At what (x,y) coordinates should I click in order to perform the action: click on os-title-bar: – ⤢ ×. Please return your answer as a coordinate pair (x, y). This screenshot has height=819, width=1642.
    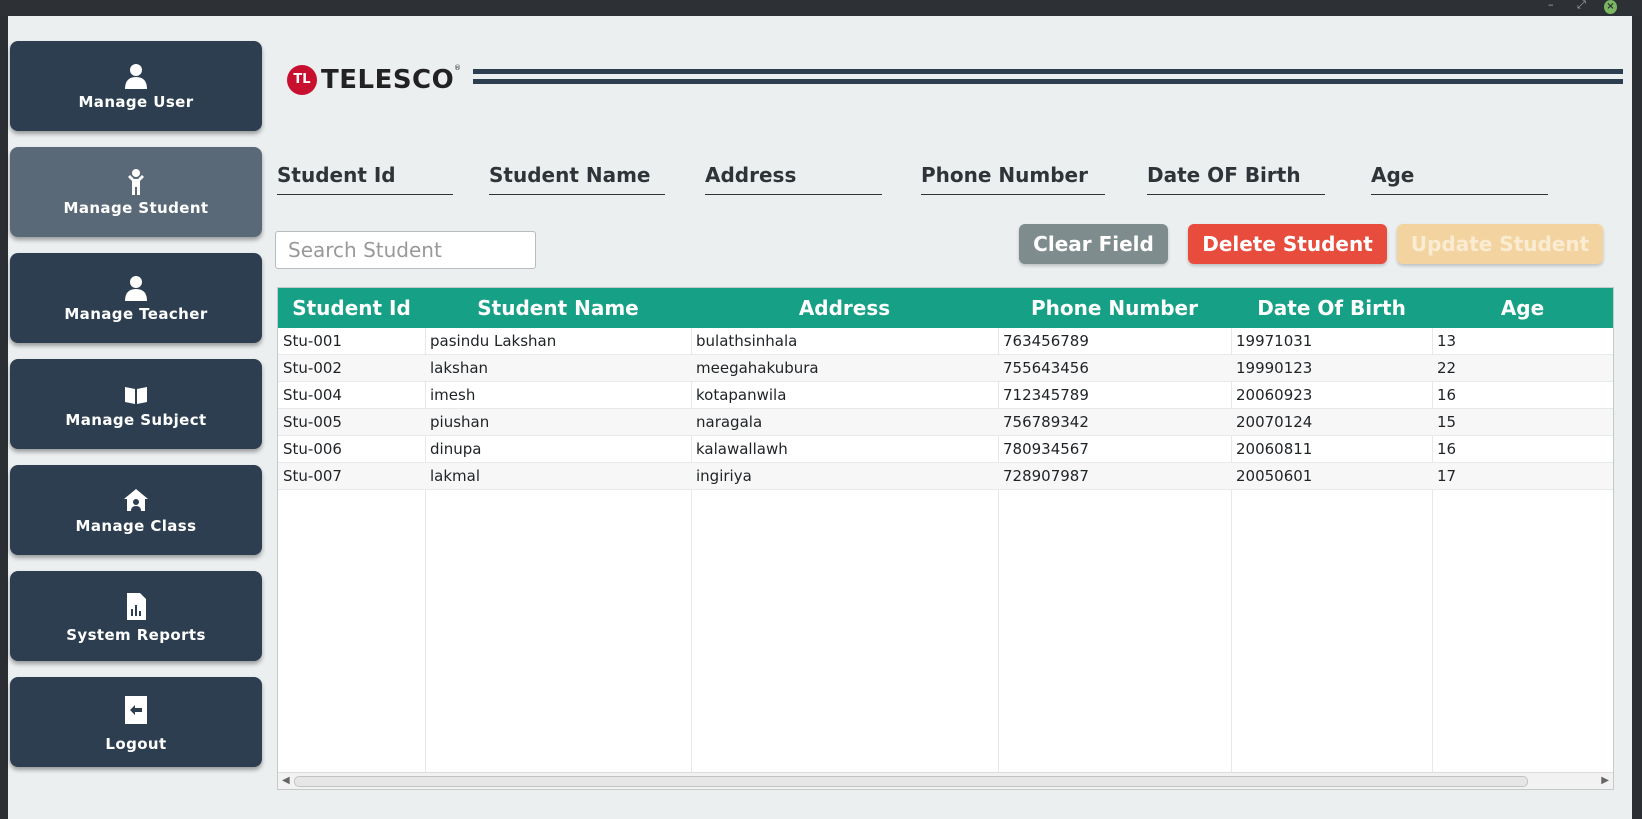
    Looking at the image, I should click on (821, 8).